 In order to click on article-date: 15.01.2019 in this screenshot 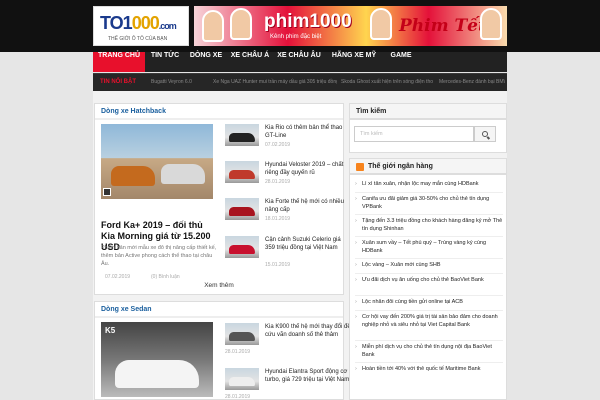, I will do `click(278, 265)`.